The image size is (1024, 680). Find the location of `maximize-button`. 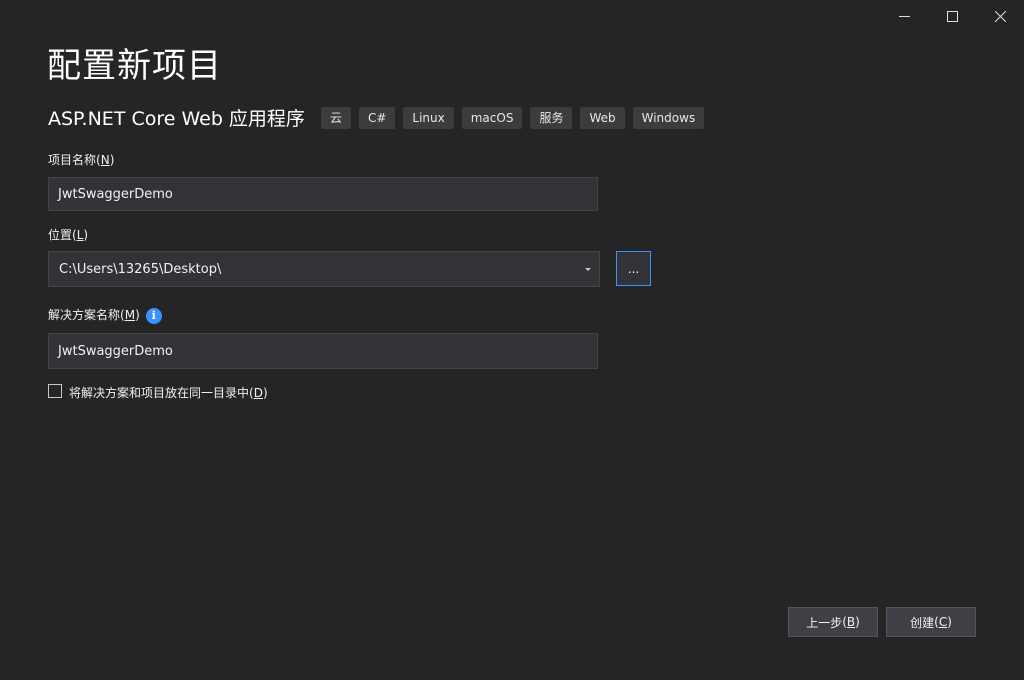

maximize-button is located at coordinates (952, 16).